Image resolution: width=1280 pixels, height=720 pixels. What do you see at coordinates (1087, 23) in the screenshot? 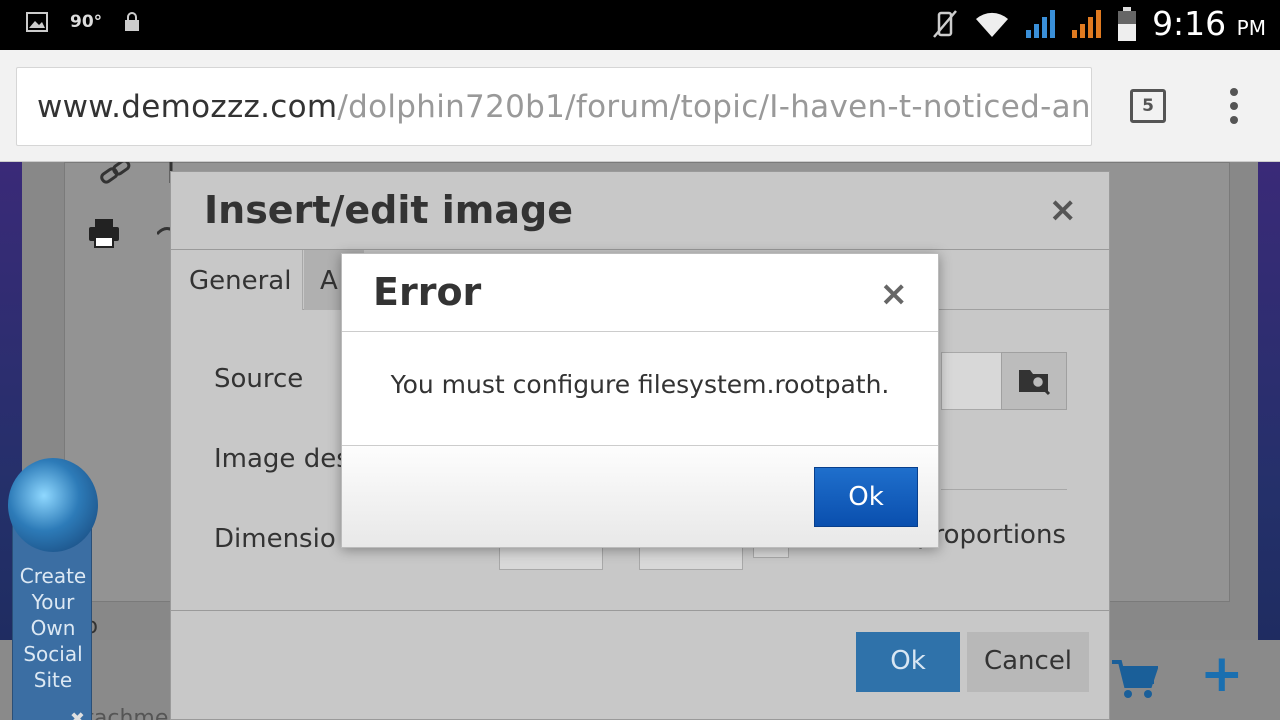
I see `signal-bars-orange-icon` at bounding box center [1087, 23].